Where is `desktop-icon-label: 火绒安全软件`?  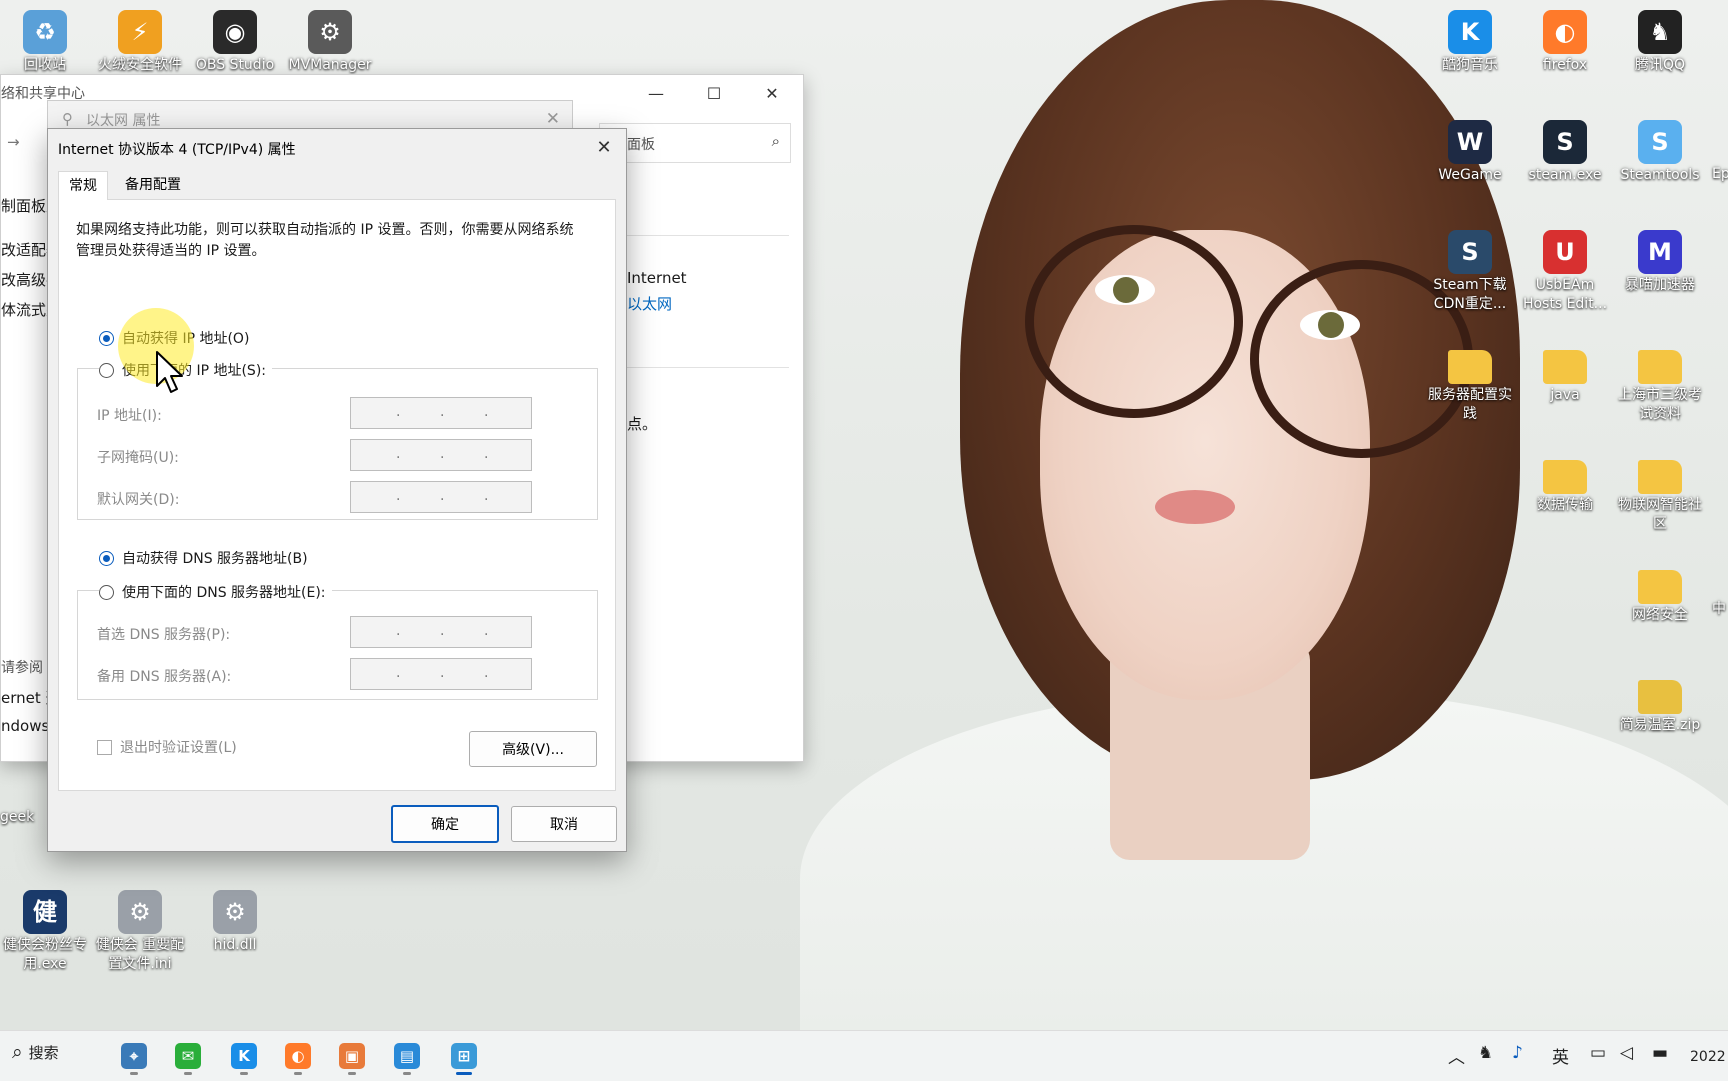 desktop-icon-label: 火绒安全软件 is located at coordinates (140, 65).